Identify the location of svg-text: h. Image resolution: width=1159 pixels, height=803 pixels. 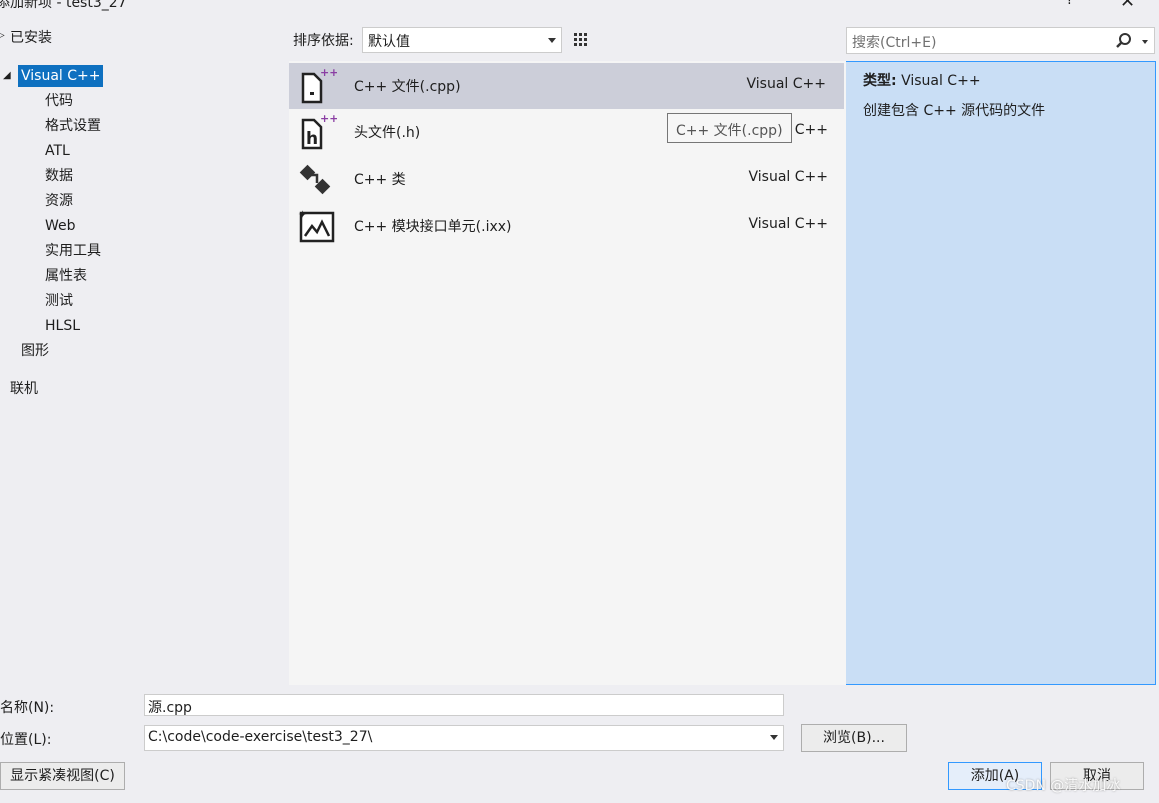
(312, 139).